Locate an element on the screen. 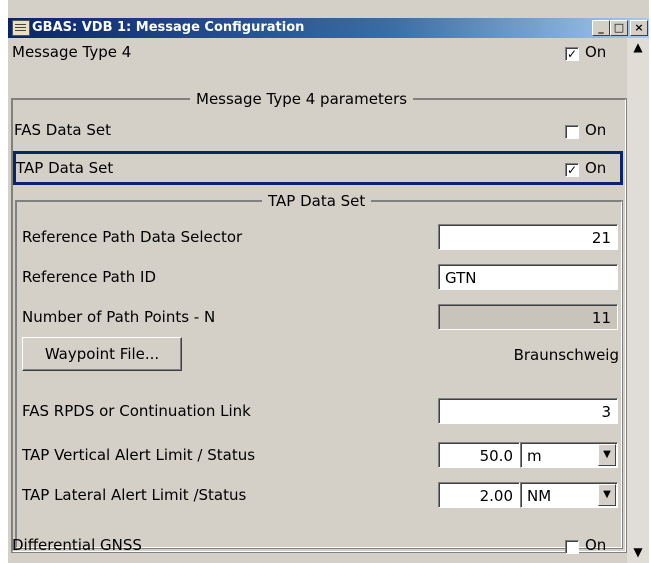 The height and width of the screenshot is (563, 651). tap-data-set-on-label: On is located at coordinates (596, 168).